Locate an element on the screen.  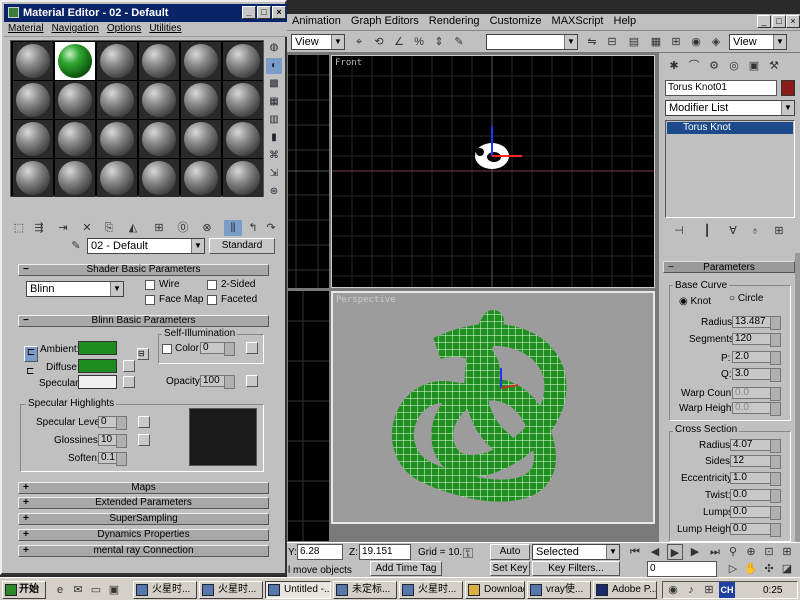
current-frame-field: 0 is located at coordinates (682, 569).